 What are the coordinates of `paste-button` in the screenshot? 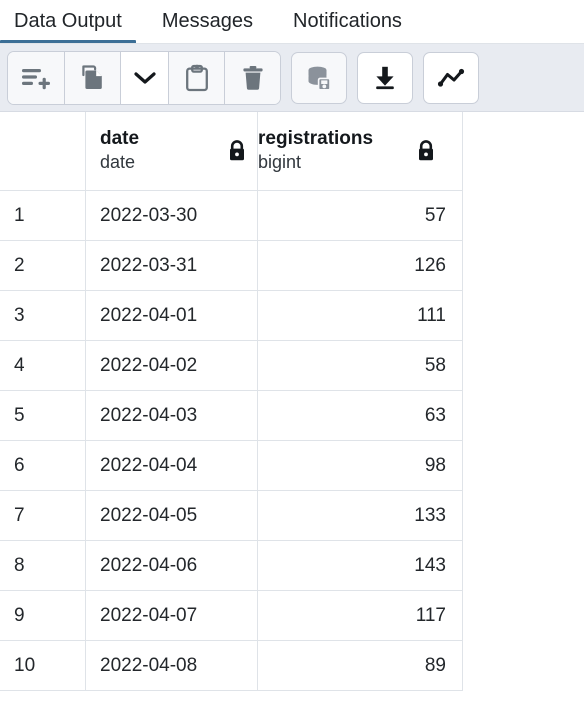 It's located at (196, 77).